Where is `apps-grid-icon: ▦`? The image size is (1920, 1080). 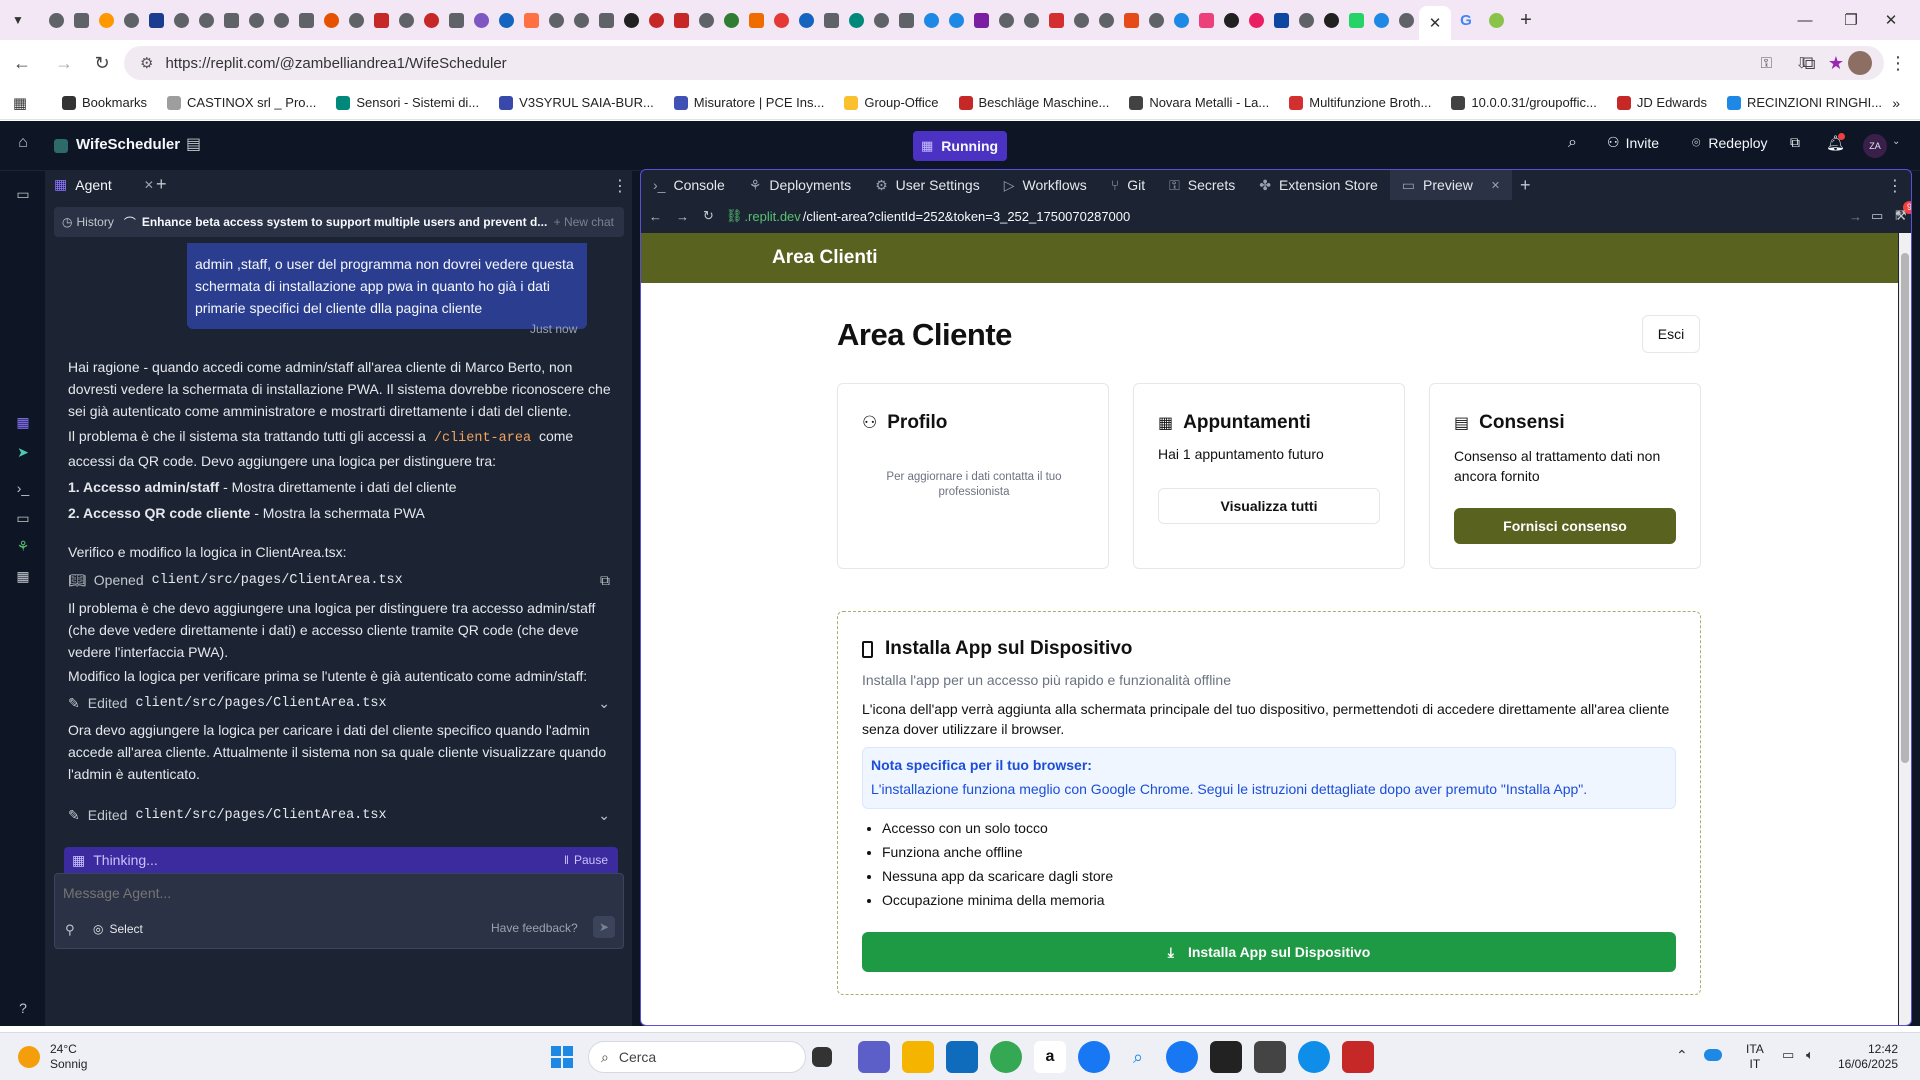
apps-grid-icon: ▦ is located at coordinates (20, 103).